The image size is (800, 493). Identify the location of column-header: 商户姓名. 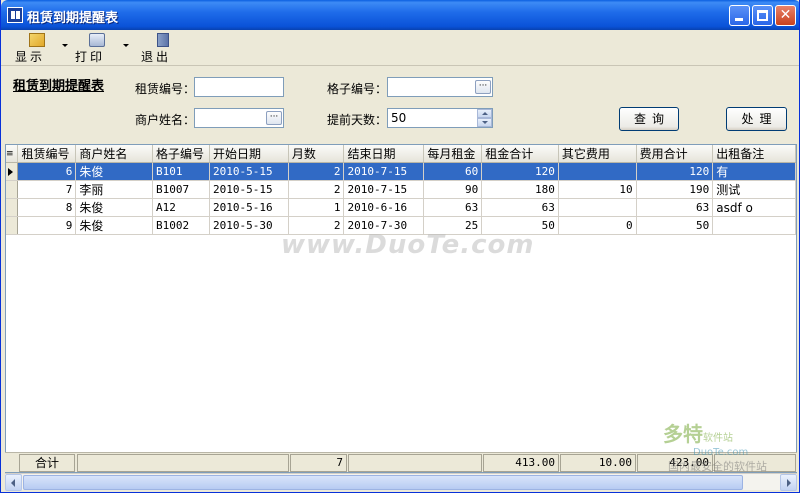
(114, 154).